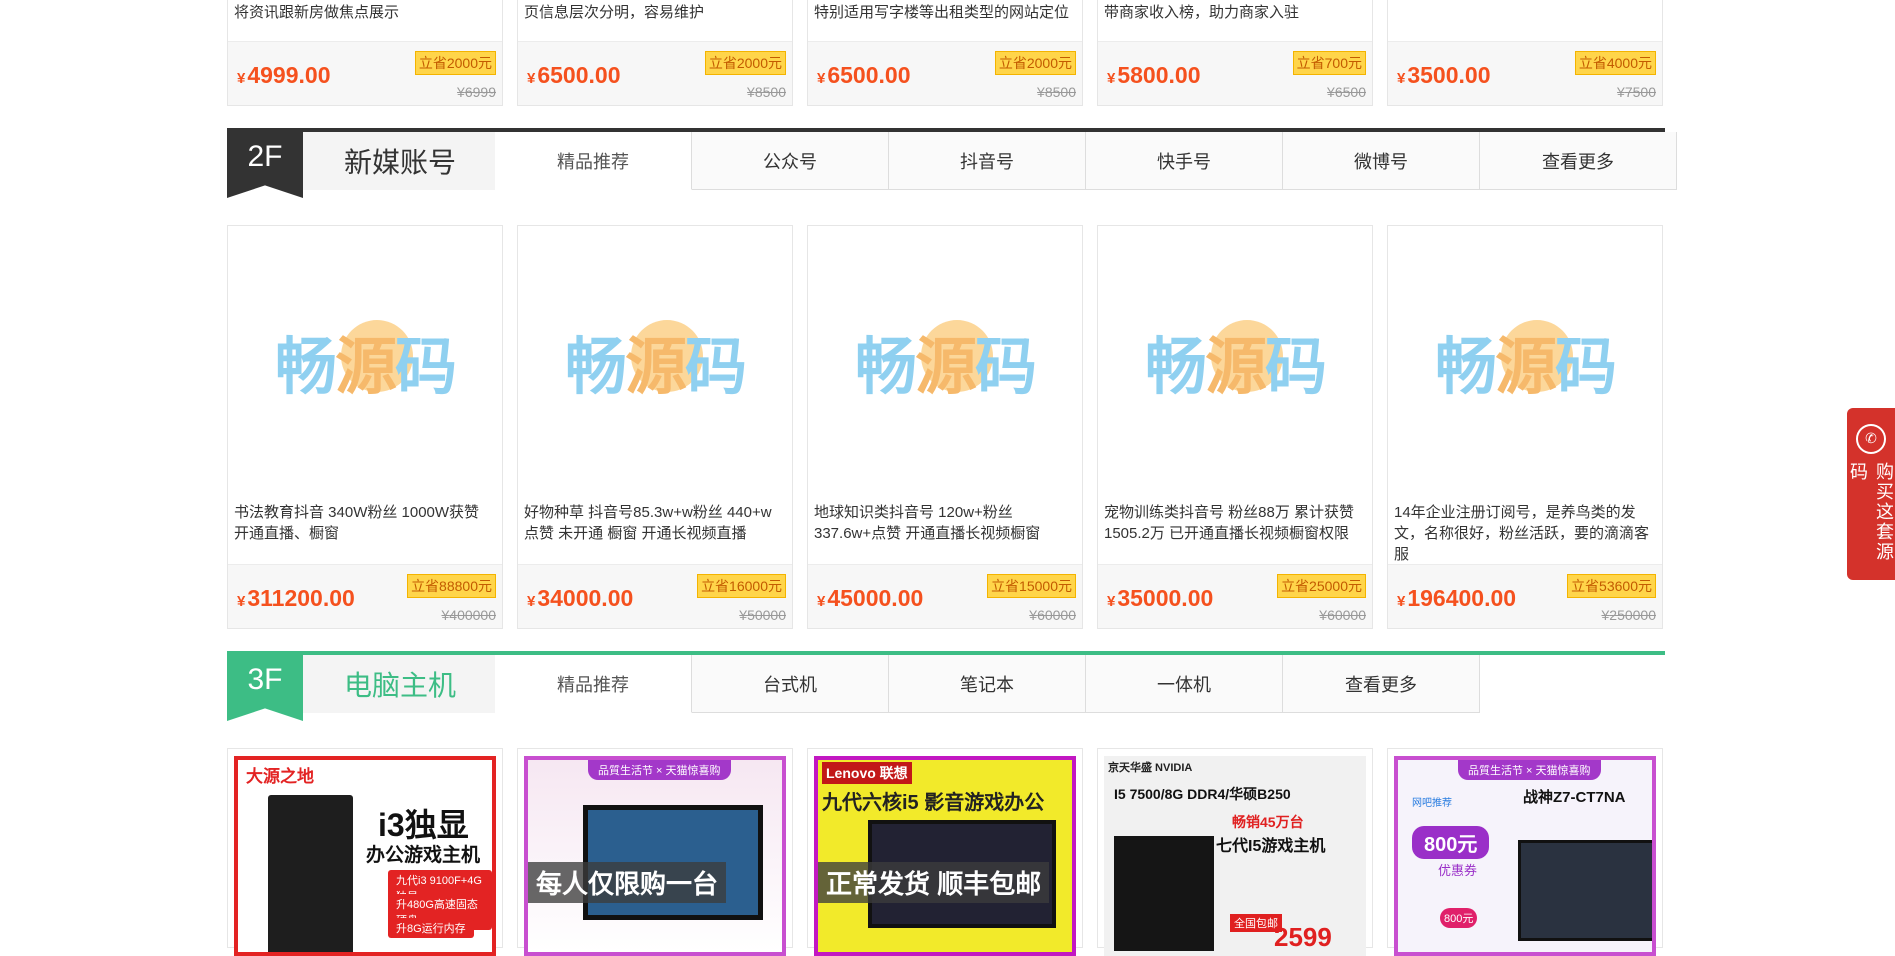 The height and width of the screenshot is (956, 1895). What do you see at coordinates (927, 523) in the screenshot?
I see `product-title: 地球知识类抖音号 120w+粉丝 337.6w+点赞 开通直播长视频橱窗` at bounding box center [927, 523].